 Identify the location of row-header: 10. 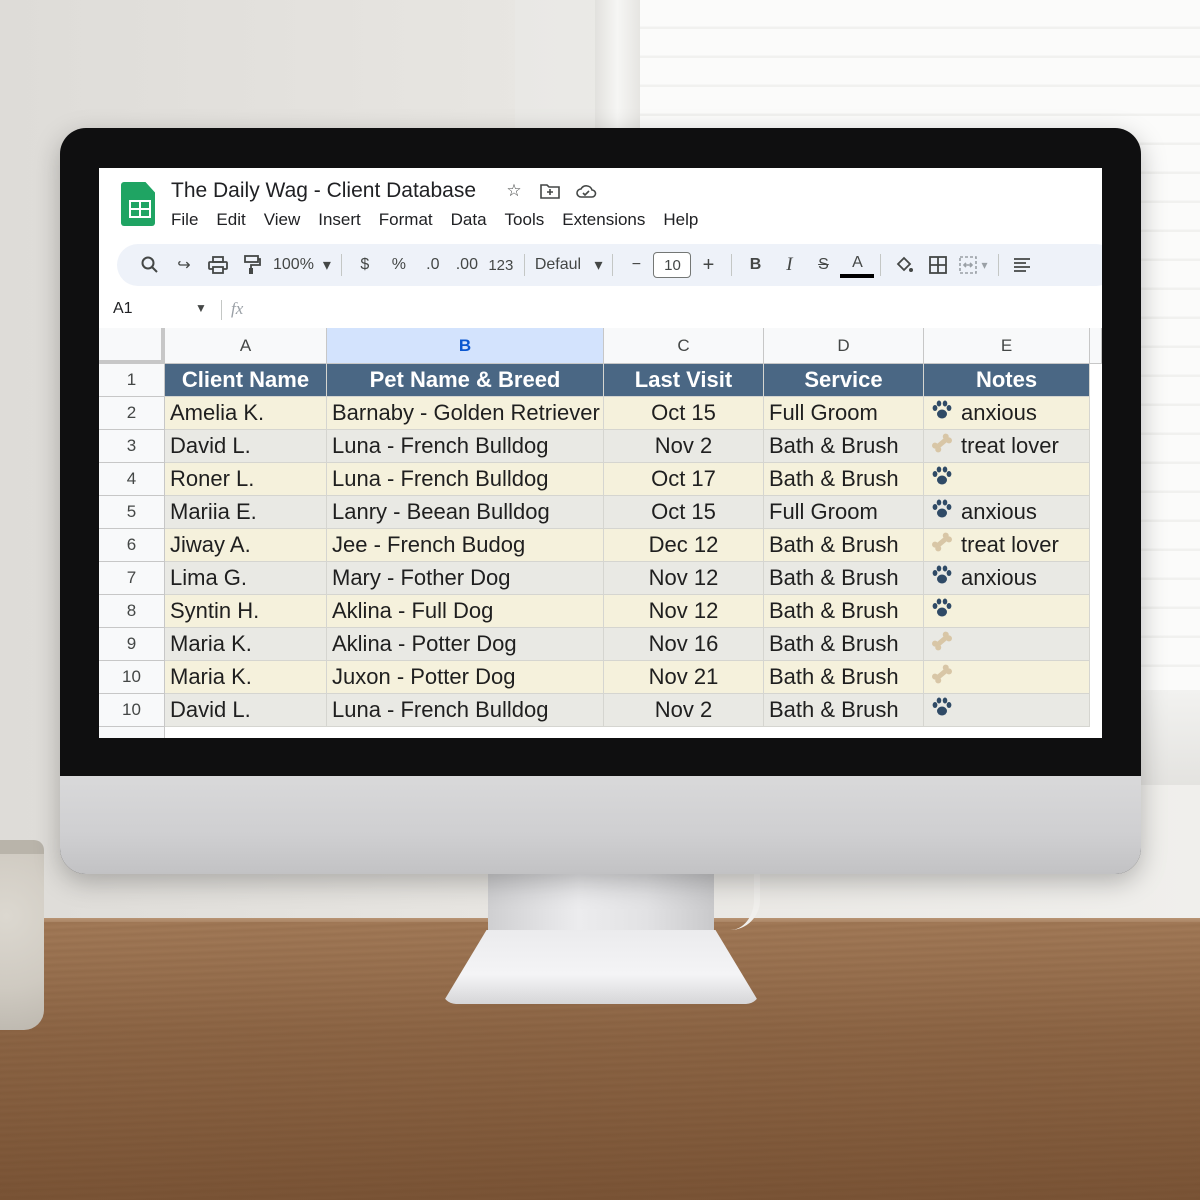
(132, 677).